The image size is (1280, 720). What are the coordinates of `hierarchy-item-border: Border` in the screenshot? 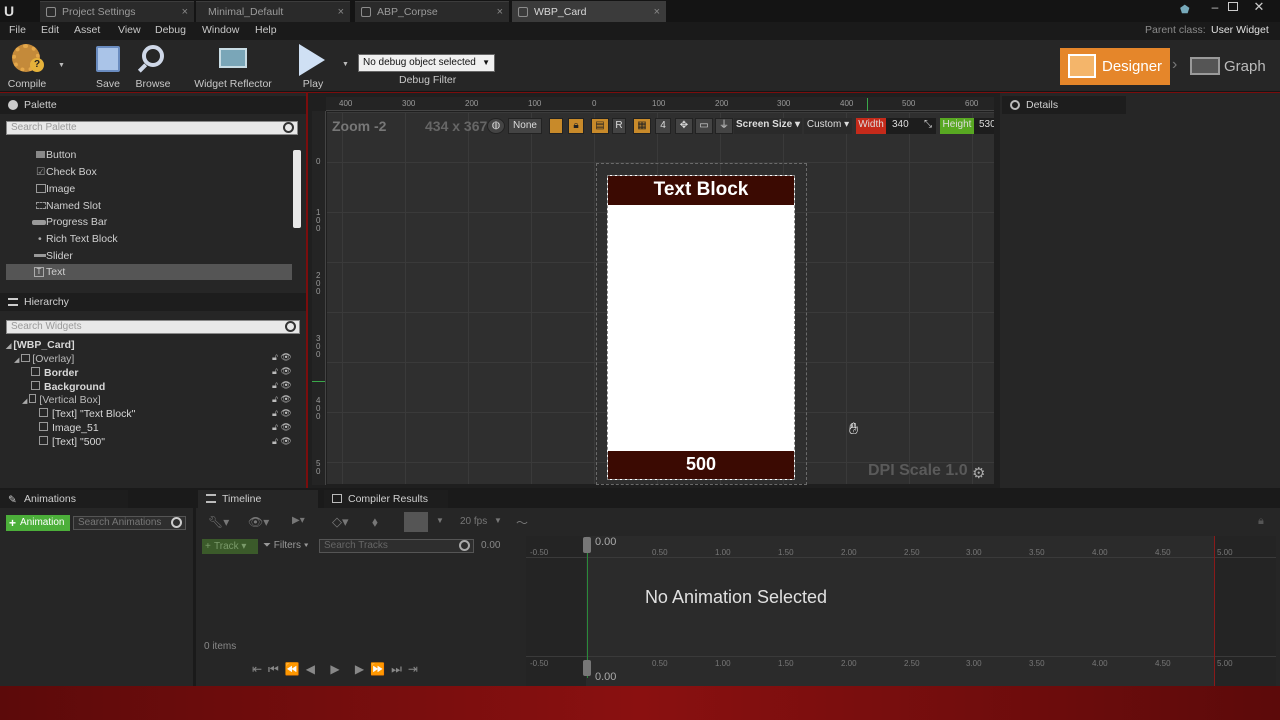 It's located at (54, 373).